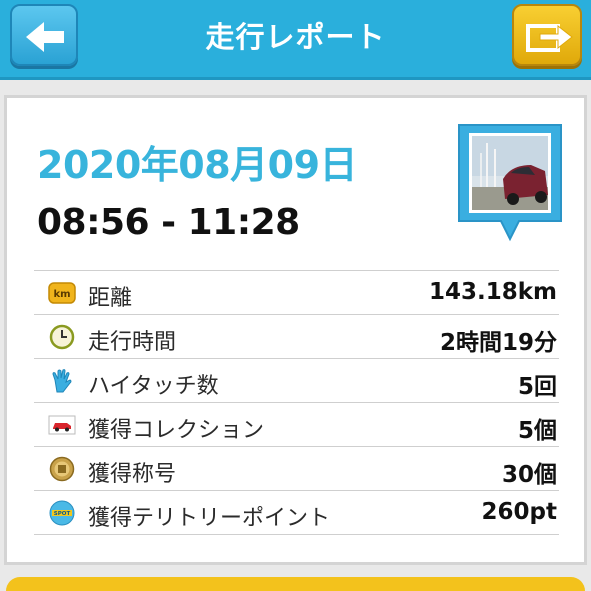 Image resolution: width=591 pixels, height=591 pixels. I want to click on report-date: 2020年08月09日, so click(197, 165).